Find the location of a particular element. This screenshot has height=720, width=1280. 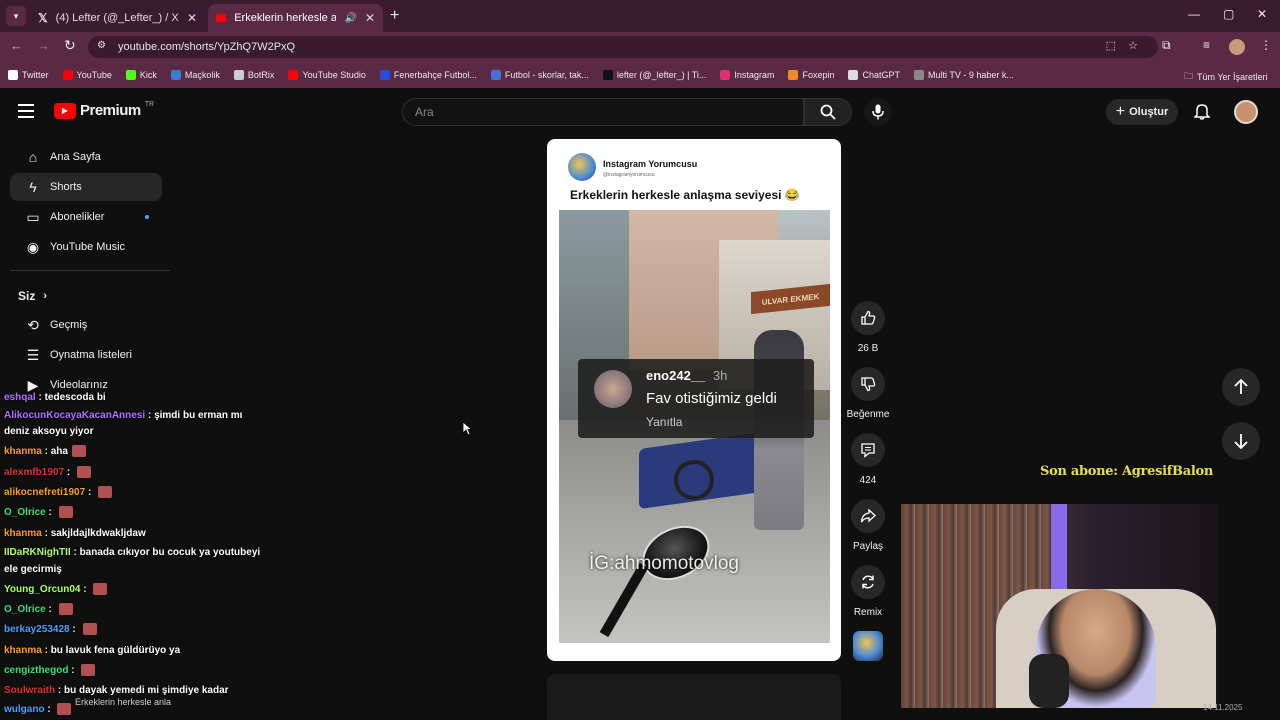

address-bar: ⚙ youtube.com/shorts/YpZhQ7W2PxQ ⬚ ☆ is located at coordinates (623, 47).